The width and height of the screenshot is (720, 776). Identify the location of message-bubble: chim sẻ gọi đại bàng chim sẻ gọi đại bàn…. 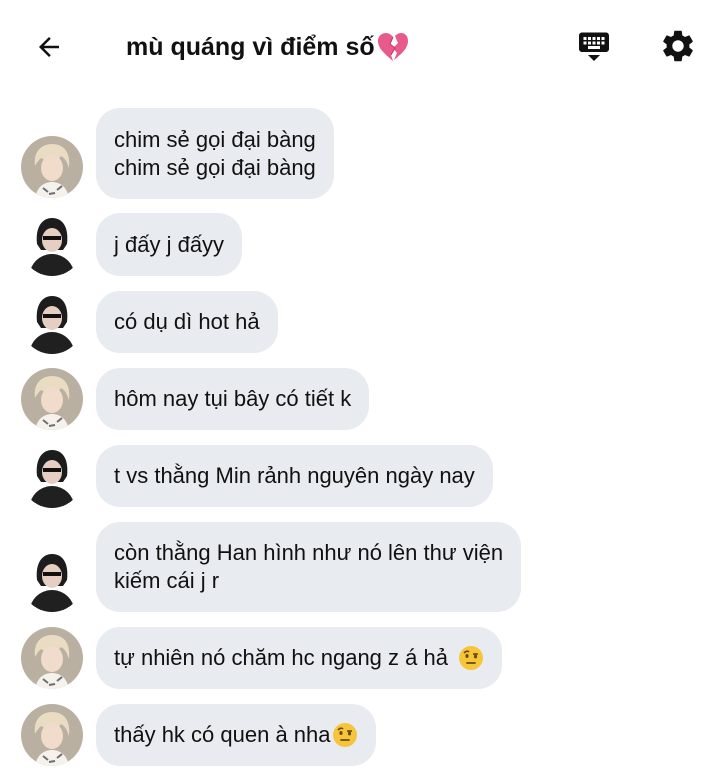
(215, 153).